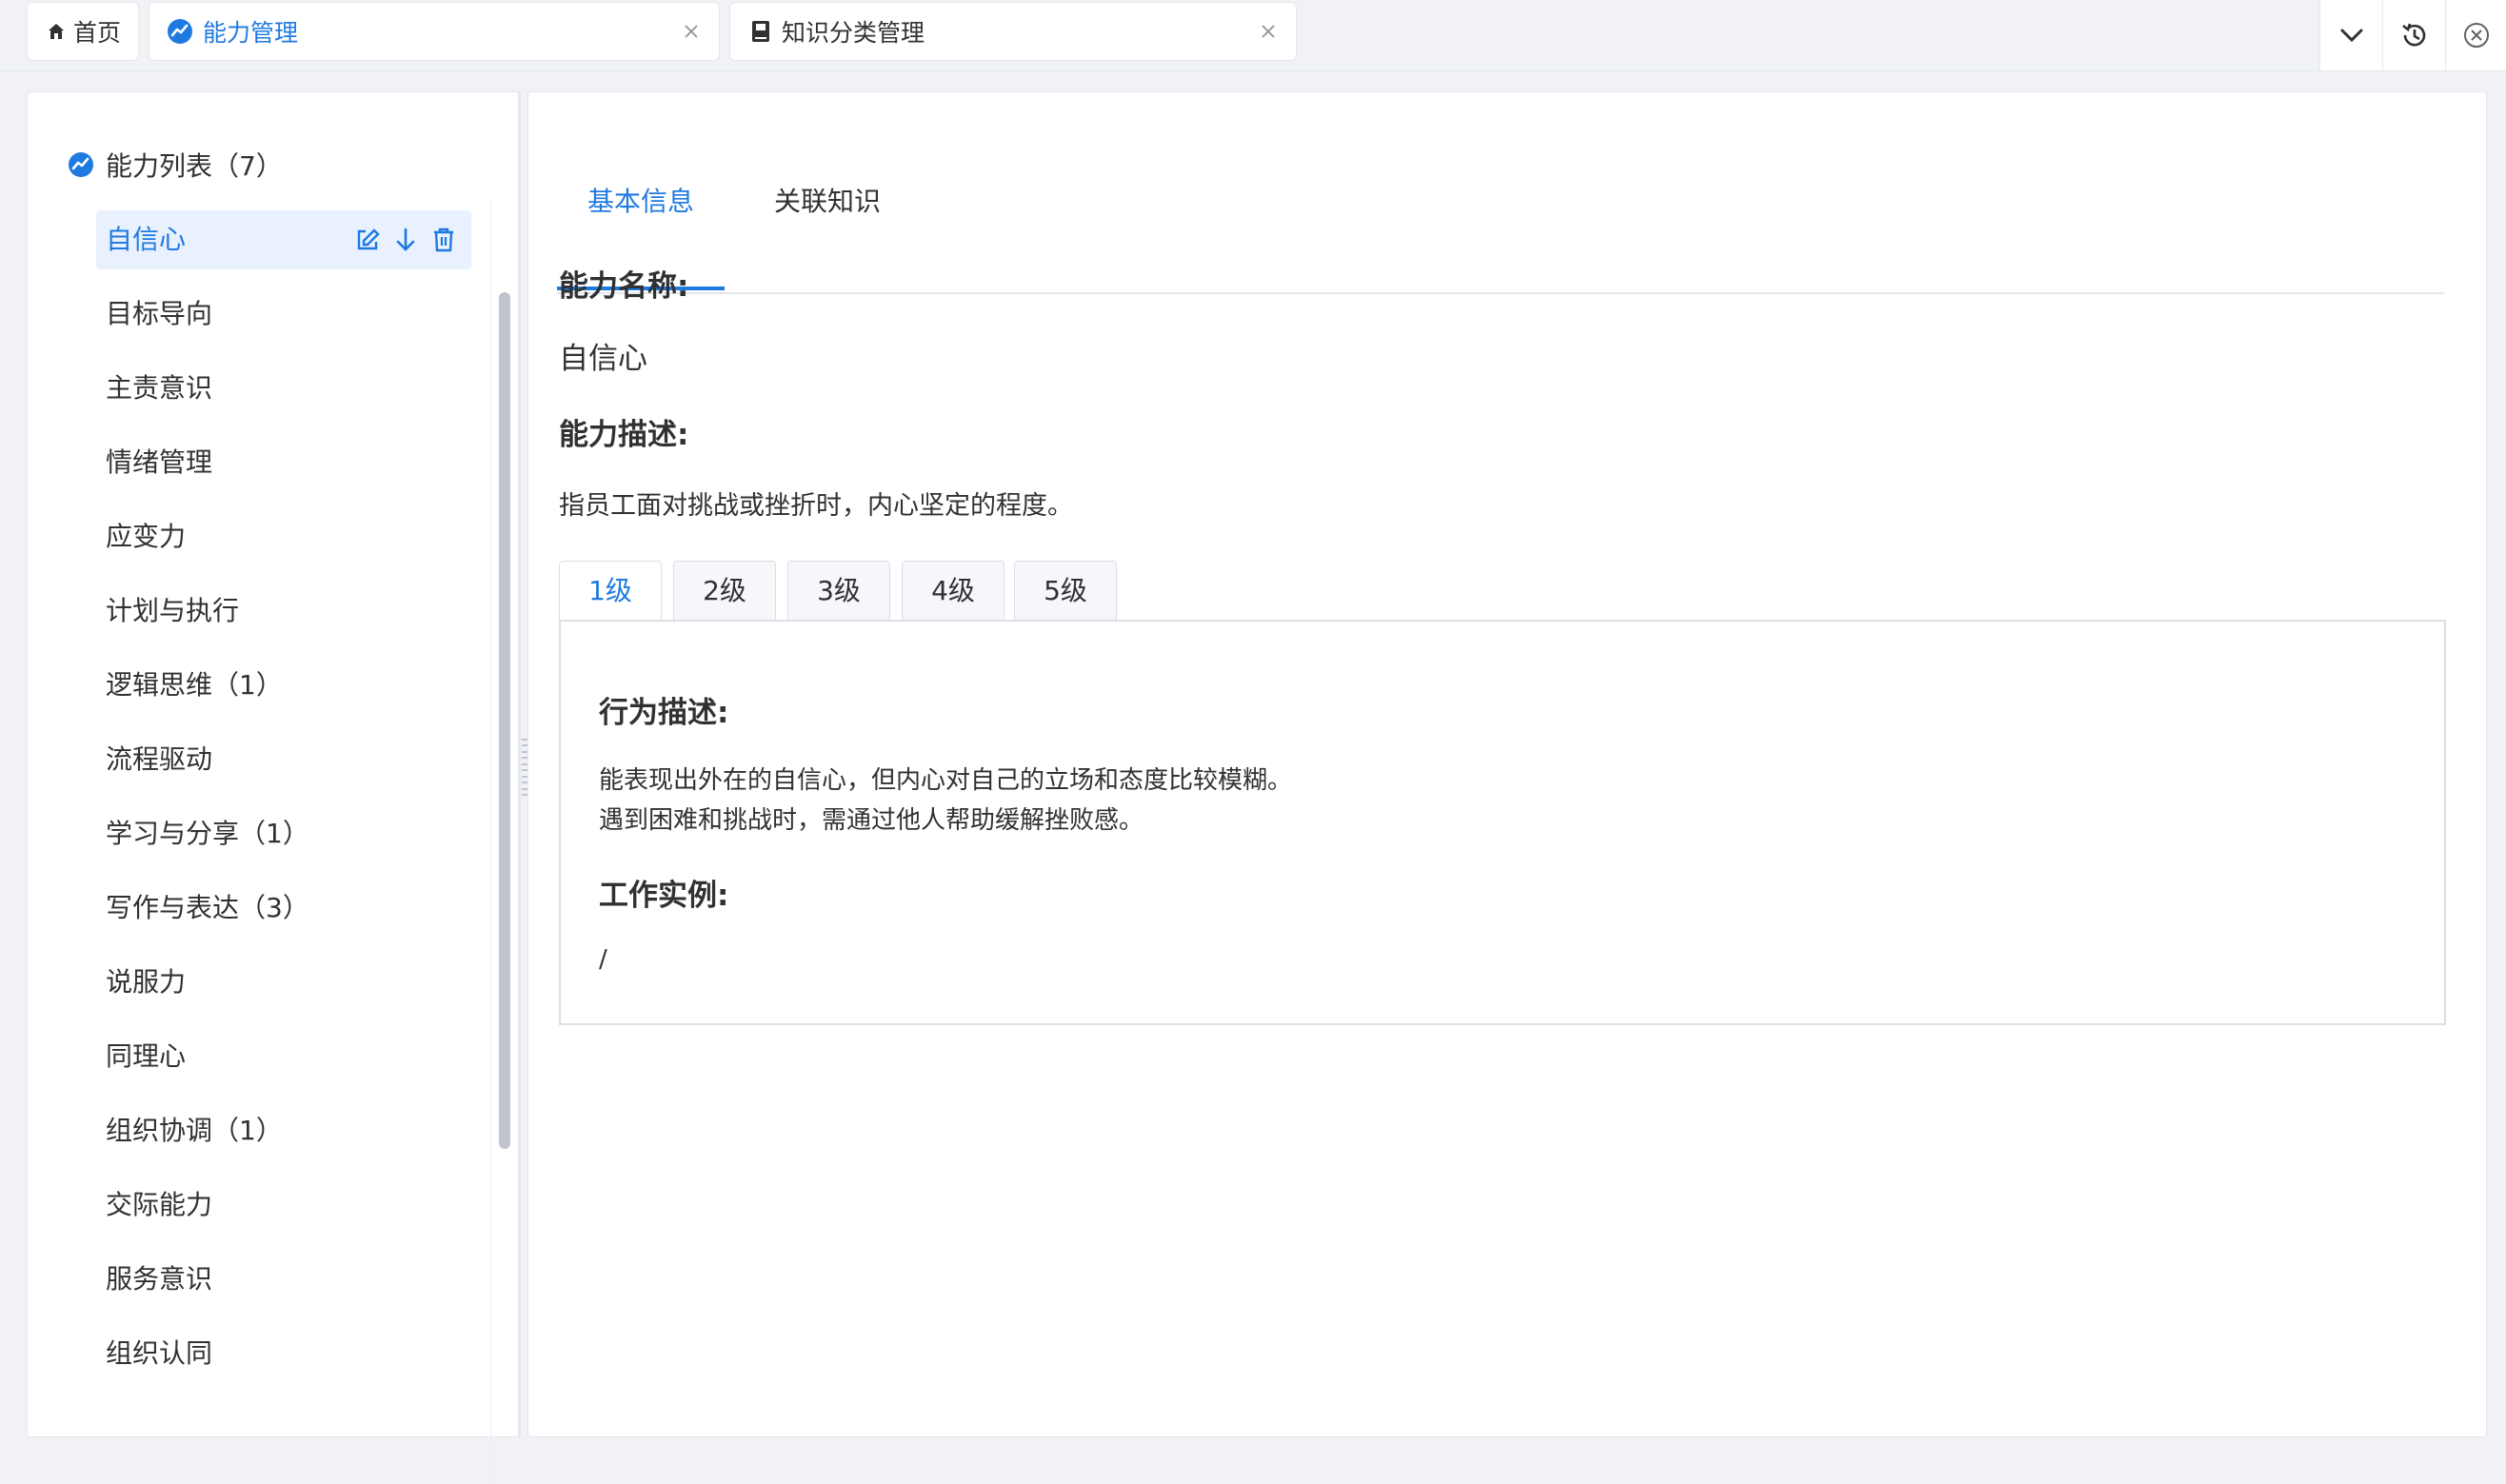 This screenshot has height=1484, width=2506. I want to click on list-item: 主责意识, so click(283, 388).